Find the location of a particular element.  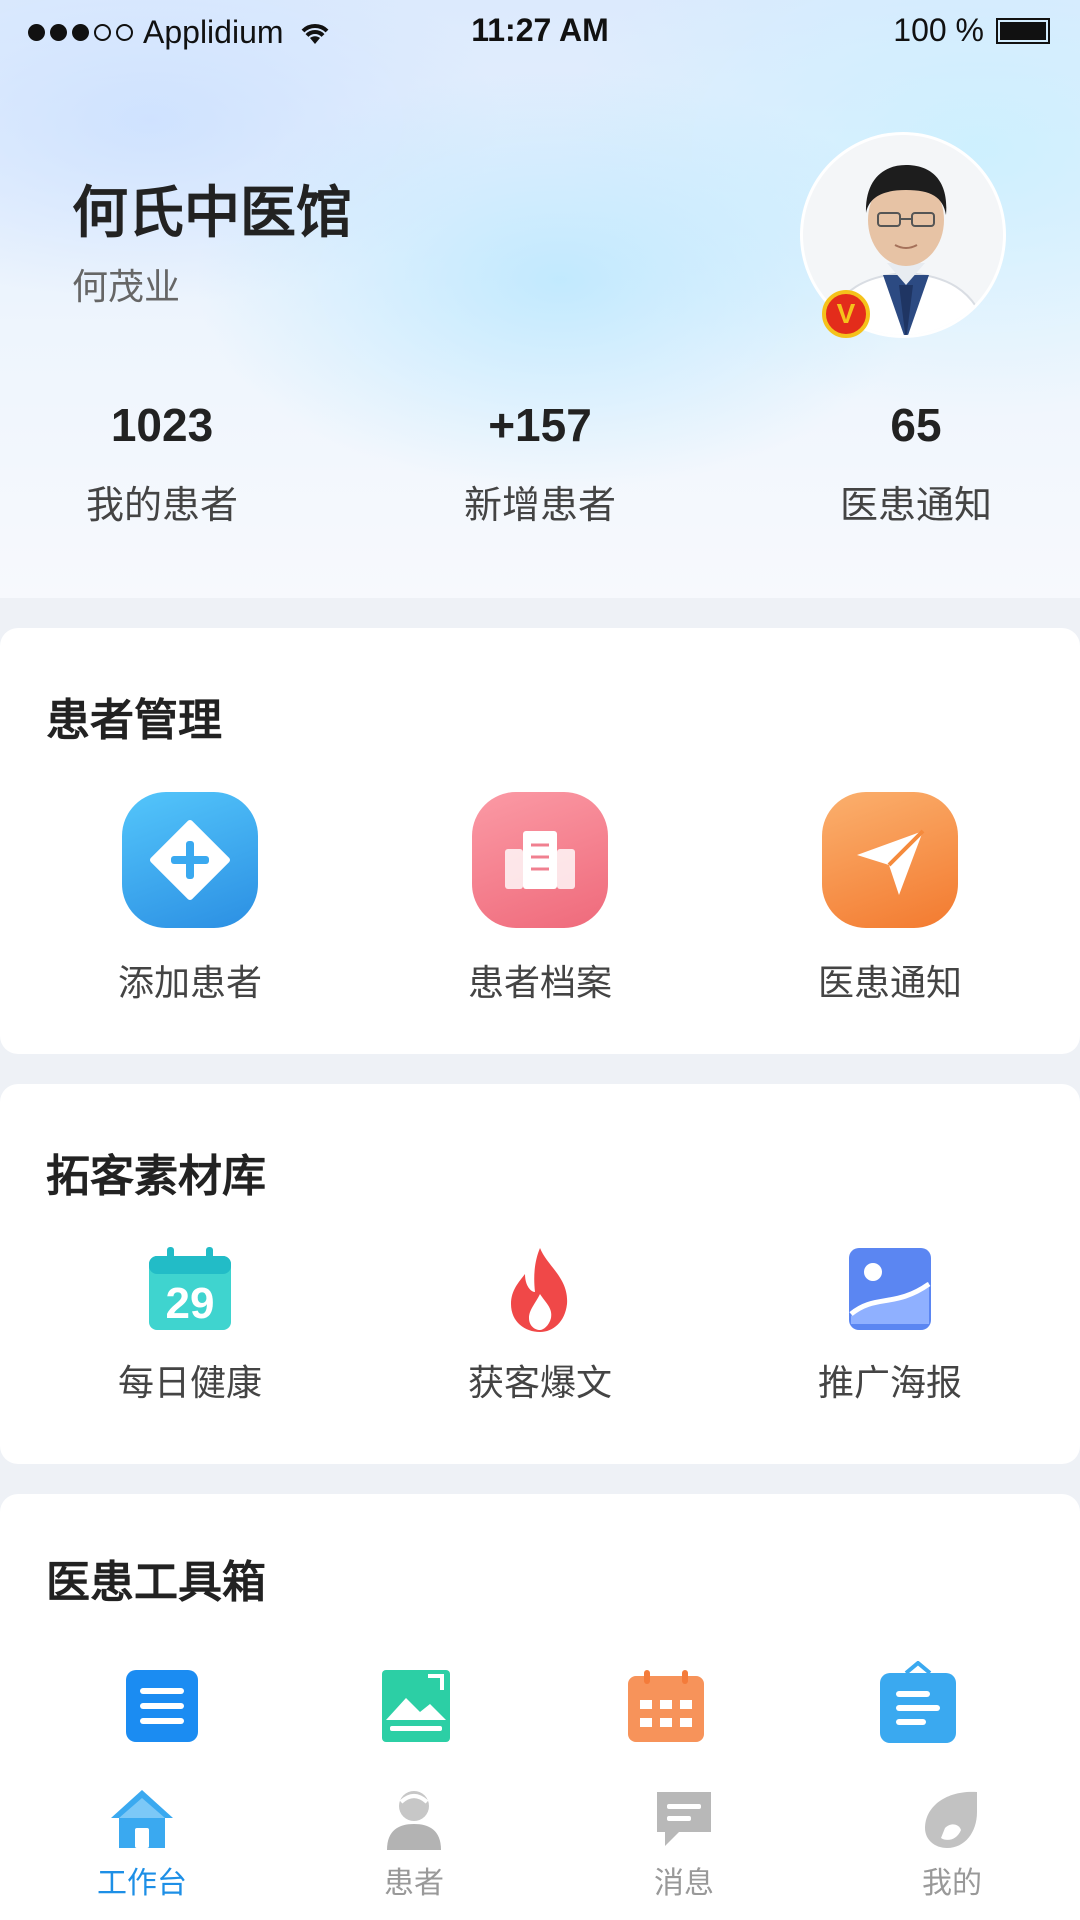

poster-image-icon is located at coordinates (890, 1289).